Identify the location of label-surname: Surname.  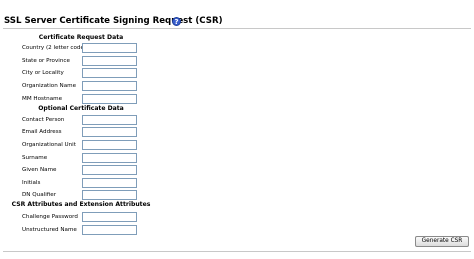
(35, 158).